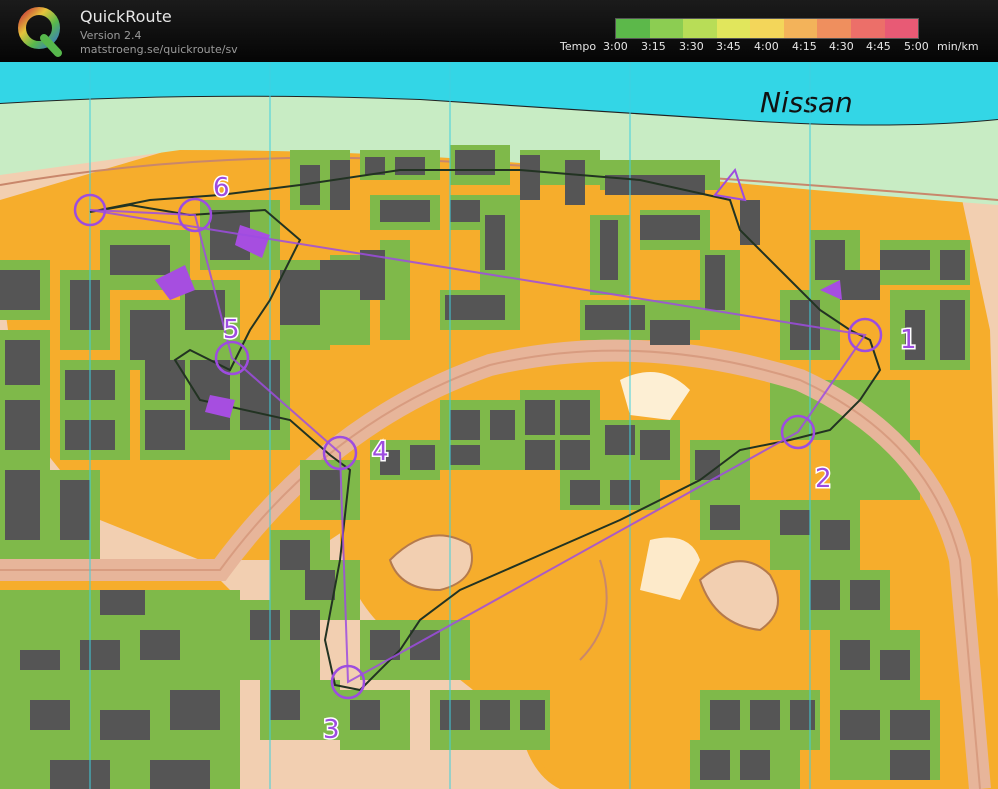  I want to click on control-number-5: 5, so click(231, 330).